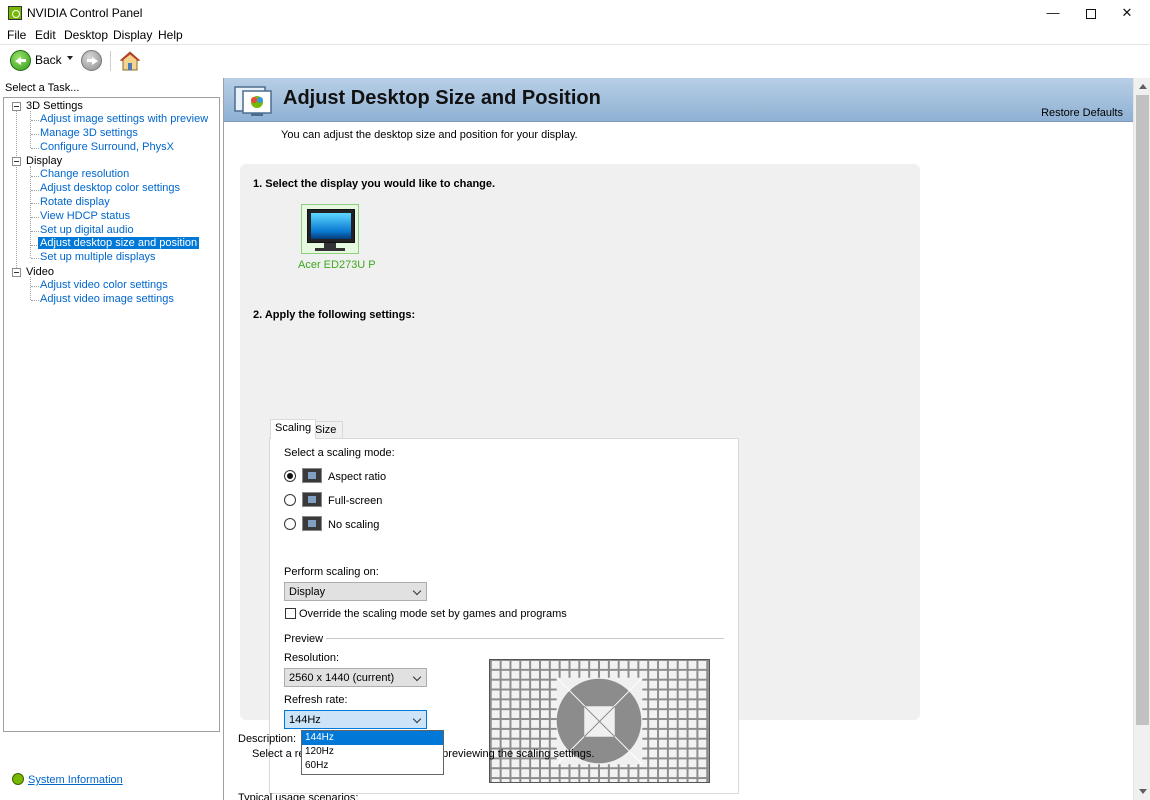  Describe the element at coordinates (305, 720) in the screenshot. I see `refresh-rate-value: 144Hz` at that location.